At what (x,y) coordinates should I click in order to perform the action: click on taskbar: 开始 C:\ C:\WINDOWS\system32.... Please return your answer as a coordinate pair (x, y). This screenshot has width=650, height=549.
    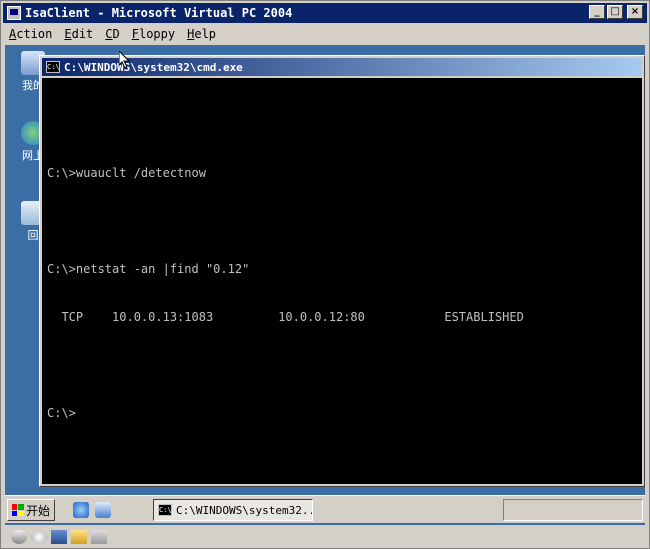
    Looking at the image, I should click on (325, 509).